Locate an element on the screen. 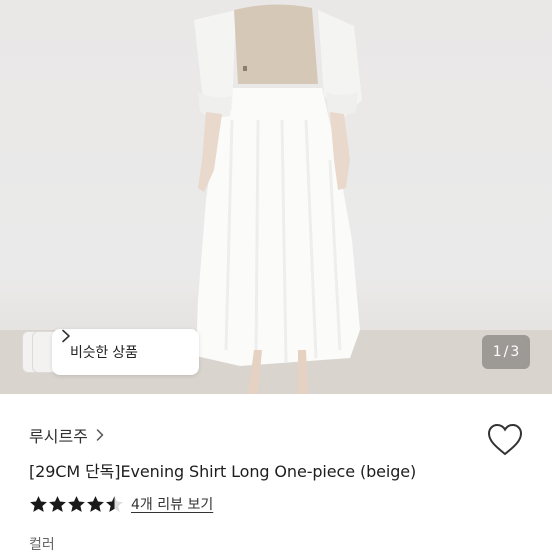 This screenshot has width=552, height=552. rating-stars is located at coordinates (76, 504).